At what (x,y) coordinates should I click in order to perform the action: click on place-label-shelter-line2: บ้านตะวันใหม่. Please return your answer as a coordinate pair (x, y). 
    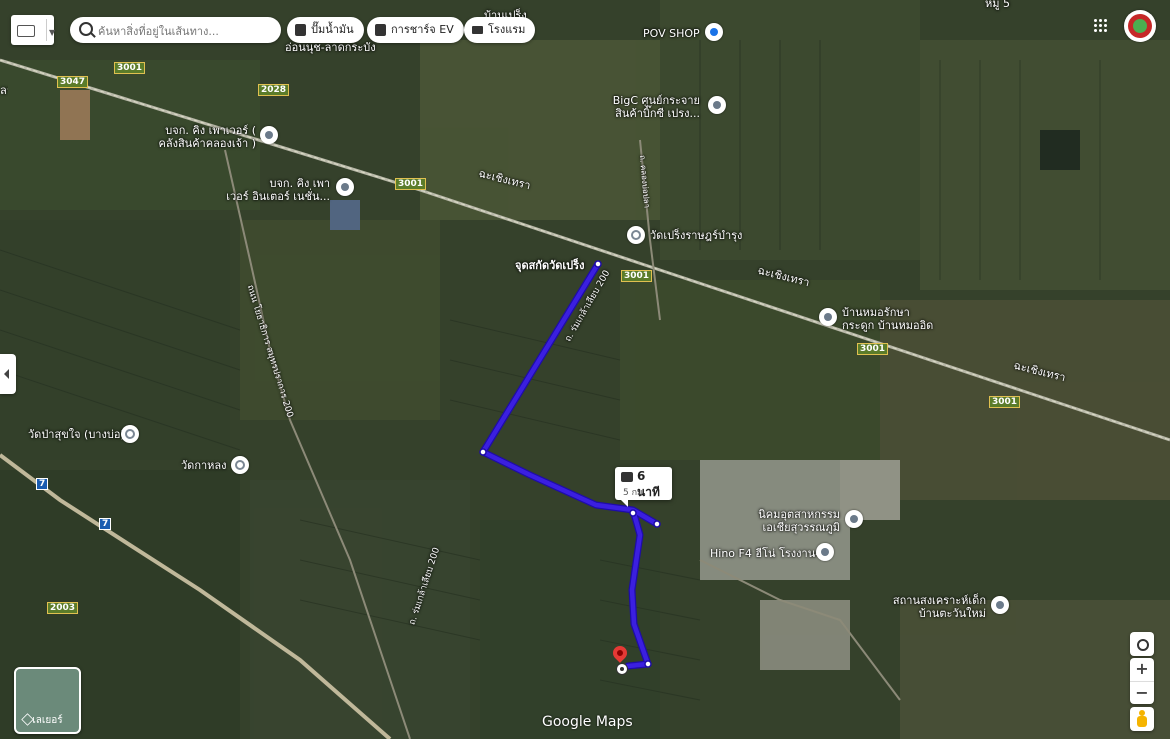
    Looking at the image, I should click on (952, 613).